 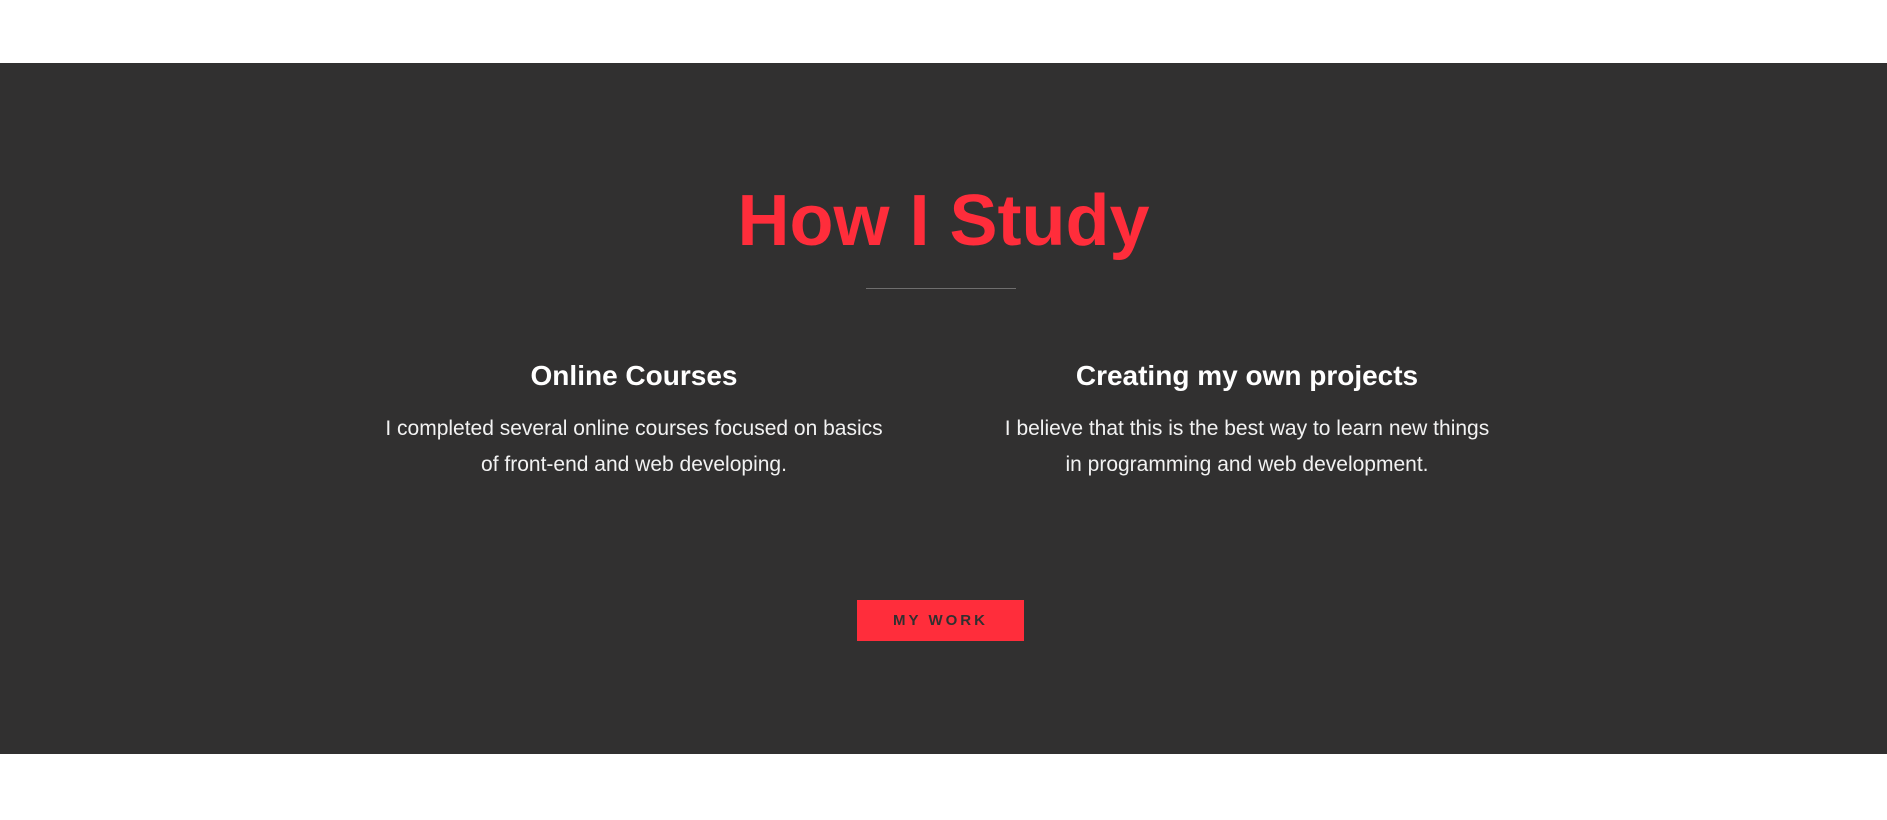 What do you see at coordinates (1247, 375) in the screenshot?
I see `column-heading: Creating my own projects` at bounding box center [1247, 375].